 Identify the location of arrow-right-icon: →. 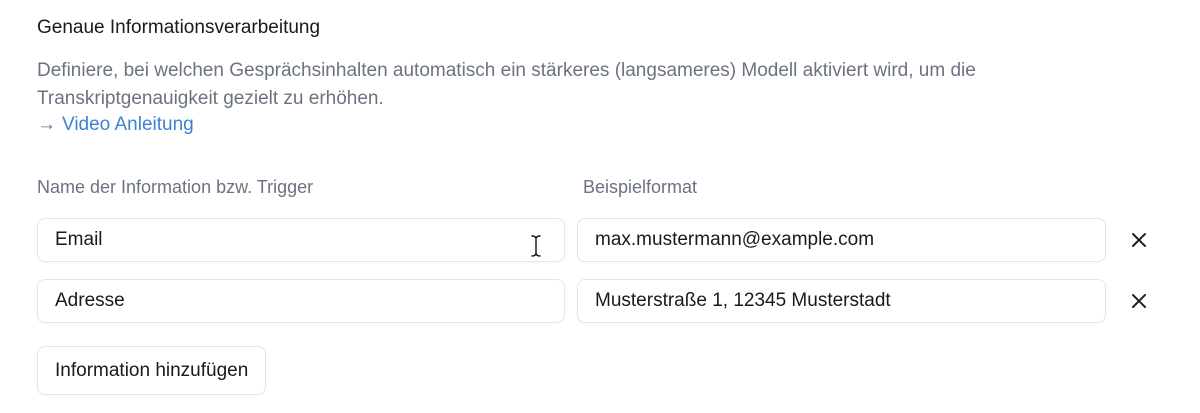
(46, 124).